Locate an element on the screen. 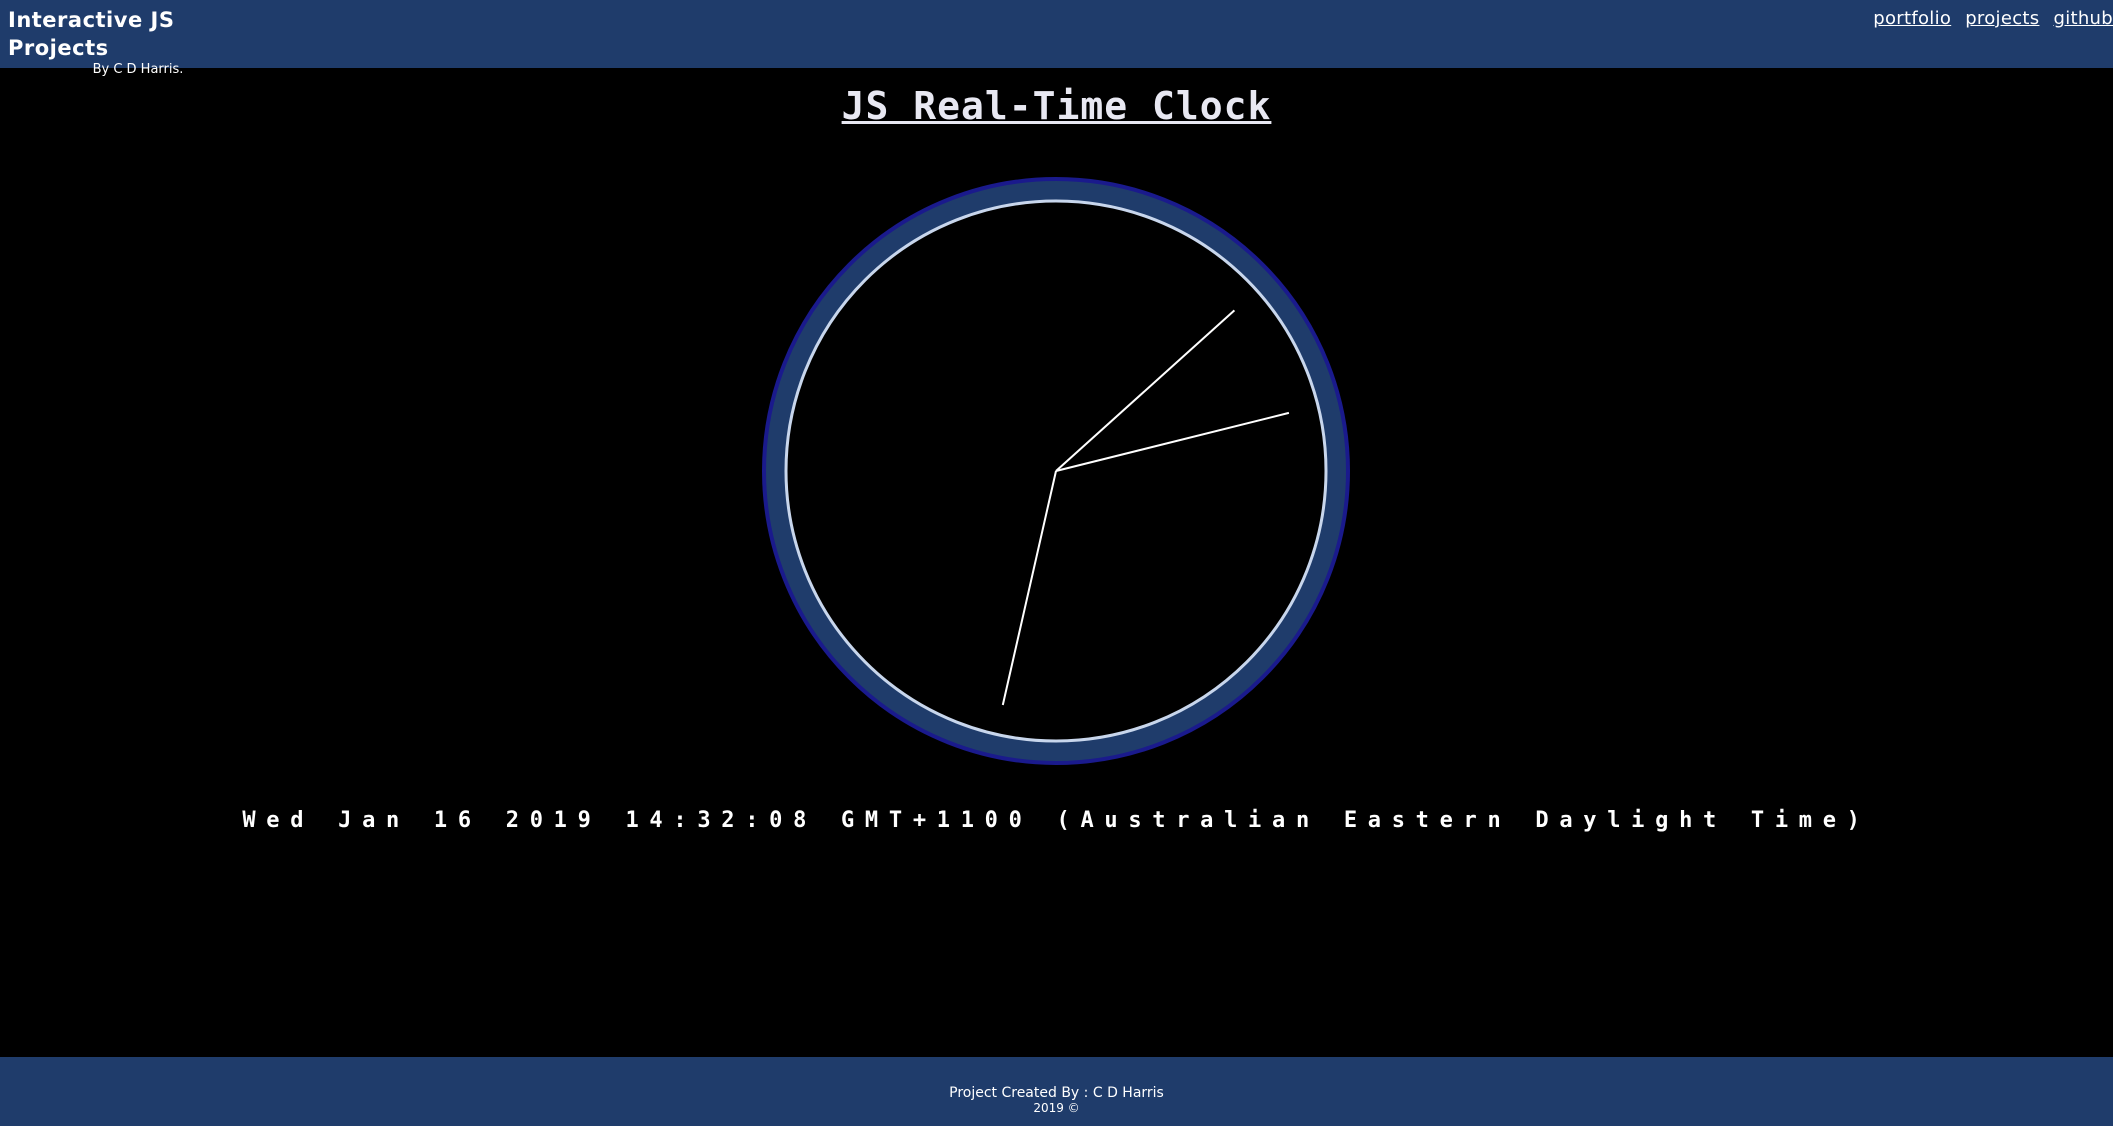 This screenshot has height=1126, width=2113. footer: Project Created By : C D Harris 2019 © is located at coordinates (1056, 1091).